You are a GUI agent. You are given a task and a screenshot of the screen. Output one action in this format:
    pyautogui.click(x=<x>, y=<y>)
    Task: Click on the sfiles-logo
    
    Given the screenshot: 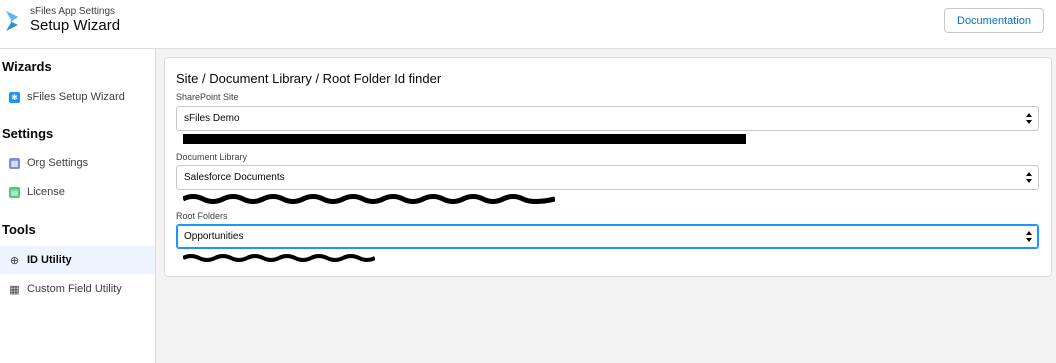 What is the action you would take?
    pyautogui.click(x=12, y=21)
    